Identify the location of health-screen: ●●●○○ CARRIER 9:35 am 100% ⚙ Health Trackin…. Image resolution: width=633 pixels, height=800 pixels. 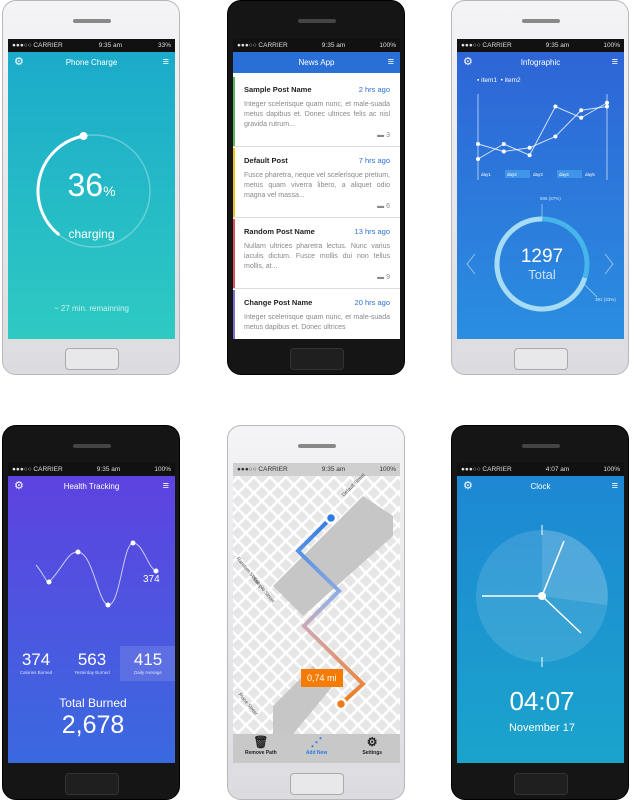
(91, 613).